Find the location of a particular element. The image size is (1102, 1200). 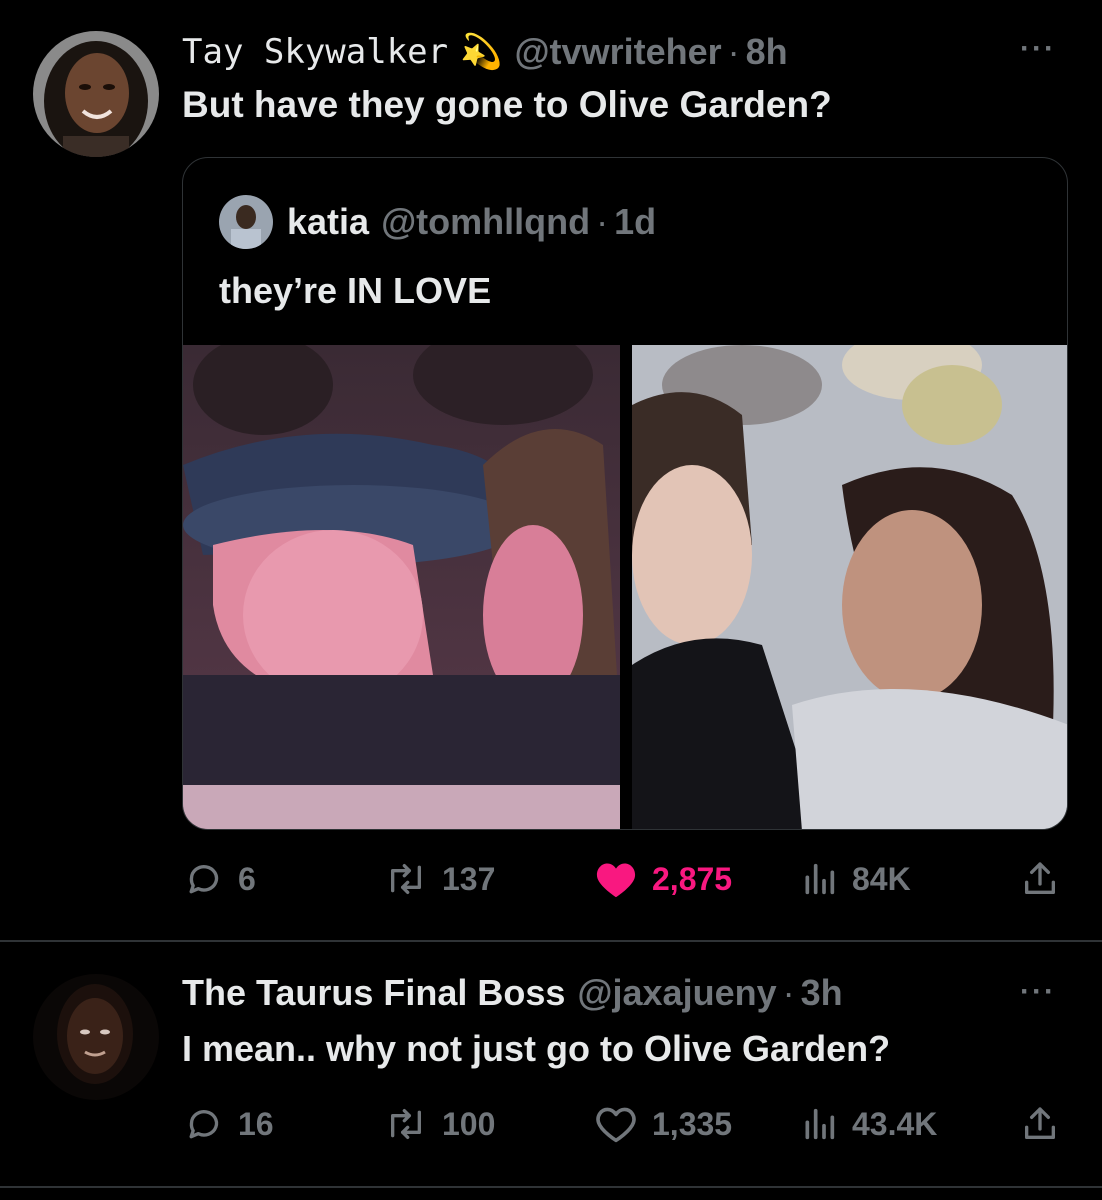

quote-display-name: katia is located at coordinates (328, 222).